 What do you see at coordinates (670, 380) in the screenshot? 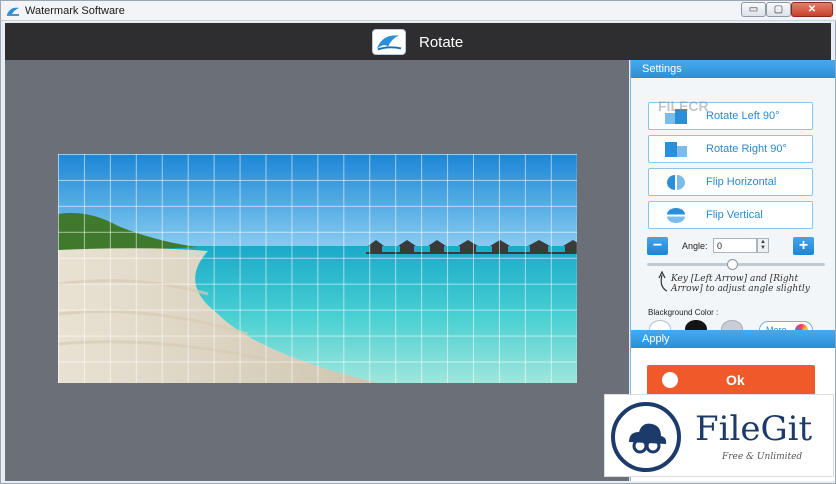
I see `check-icon` at bounding box center [670, 380].